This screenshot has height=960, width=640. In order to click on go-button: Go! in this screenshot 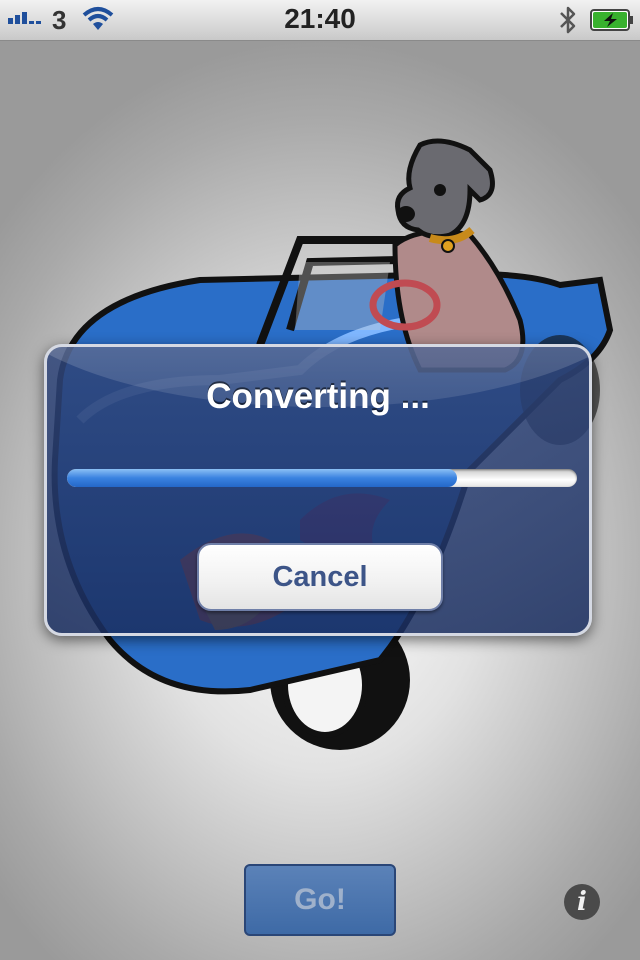, I will do `click(320, 900)`.